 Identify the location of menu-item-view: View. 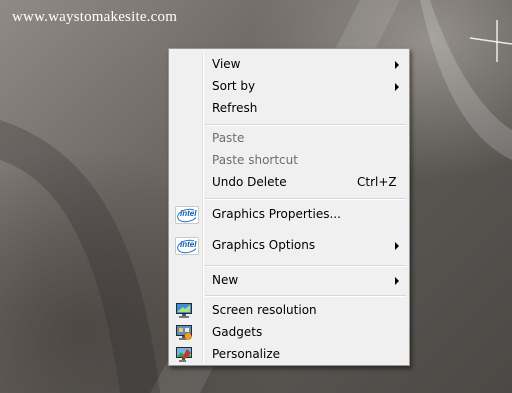
(289, 65).